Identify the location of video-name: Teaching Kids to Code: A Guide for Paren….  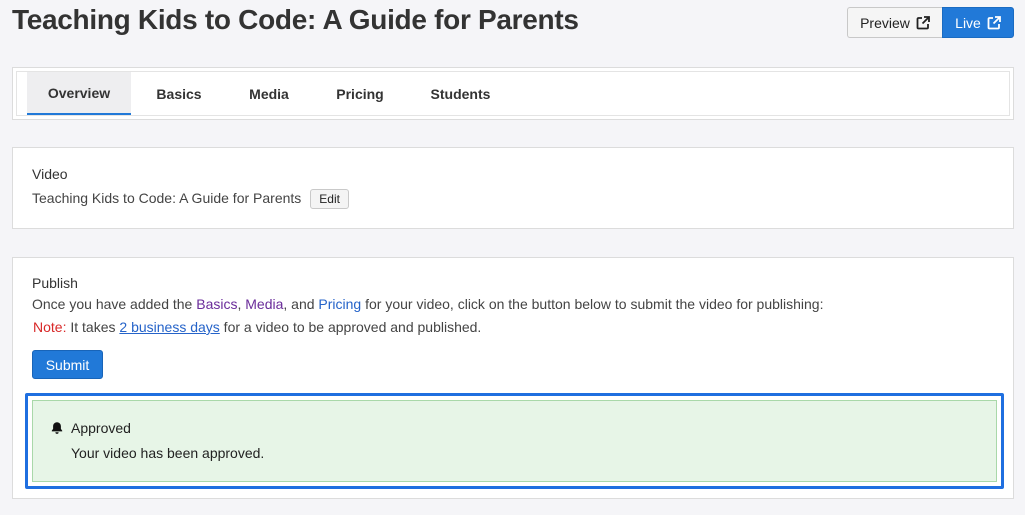
(167, 198).